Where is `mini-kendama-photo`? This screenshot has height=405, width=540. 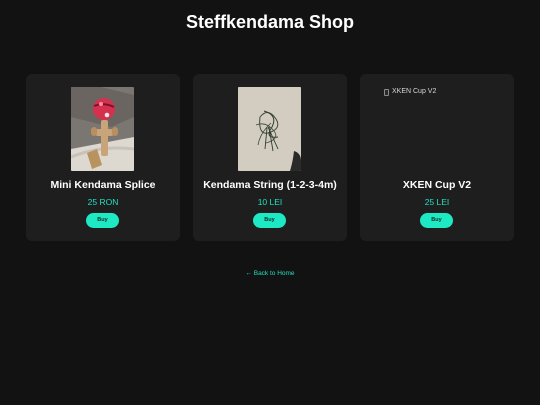 mini-kendama-photo is located at coordinates (102, 129).